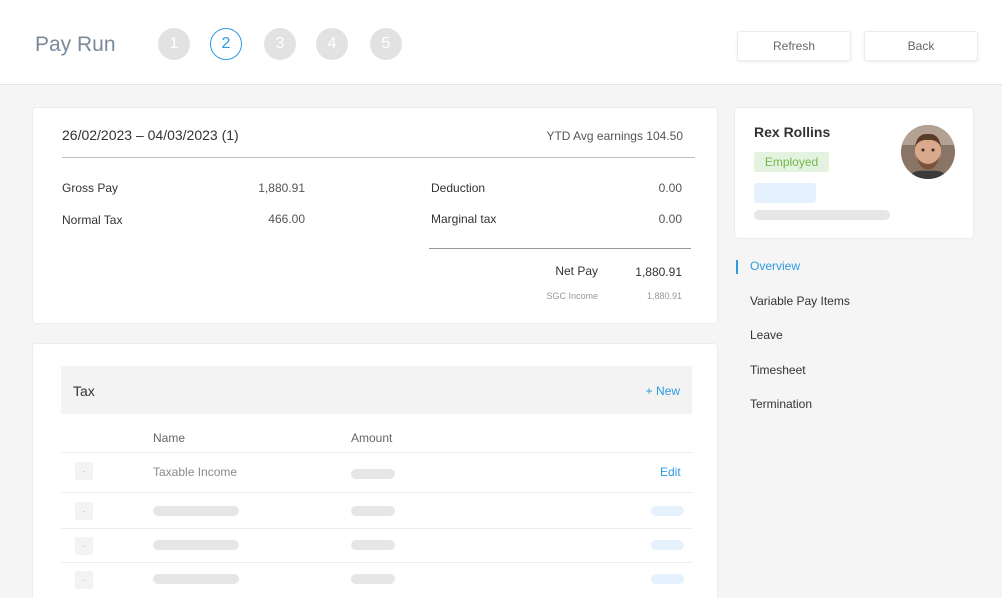  What do you see at coordinates (501, 42) in the screenshot?
I see `page-header: Pay Run 1 2 3 4 5 Refresh Back` at bounding box center [501, 42].